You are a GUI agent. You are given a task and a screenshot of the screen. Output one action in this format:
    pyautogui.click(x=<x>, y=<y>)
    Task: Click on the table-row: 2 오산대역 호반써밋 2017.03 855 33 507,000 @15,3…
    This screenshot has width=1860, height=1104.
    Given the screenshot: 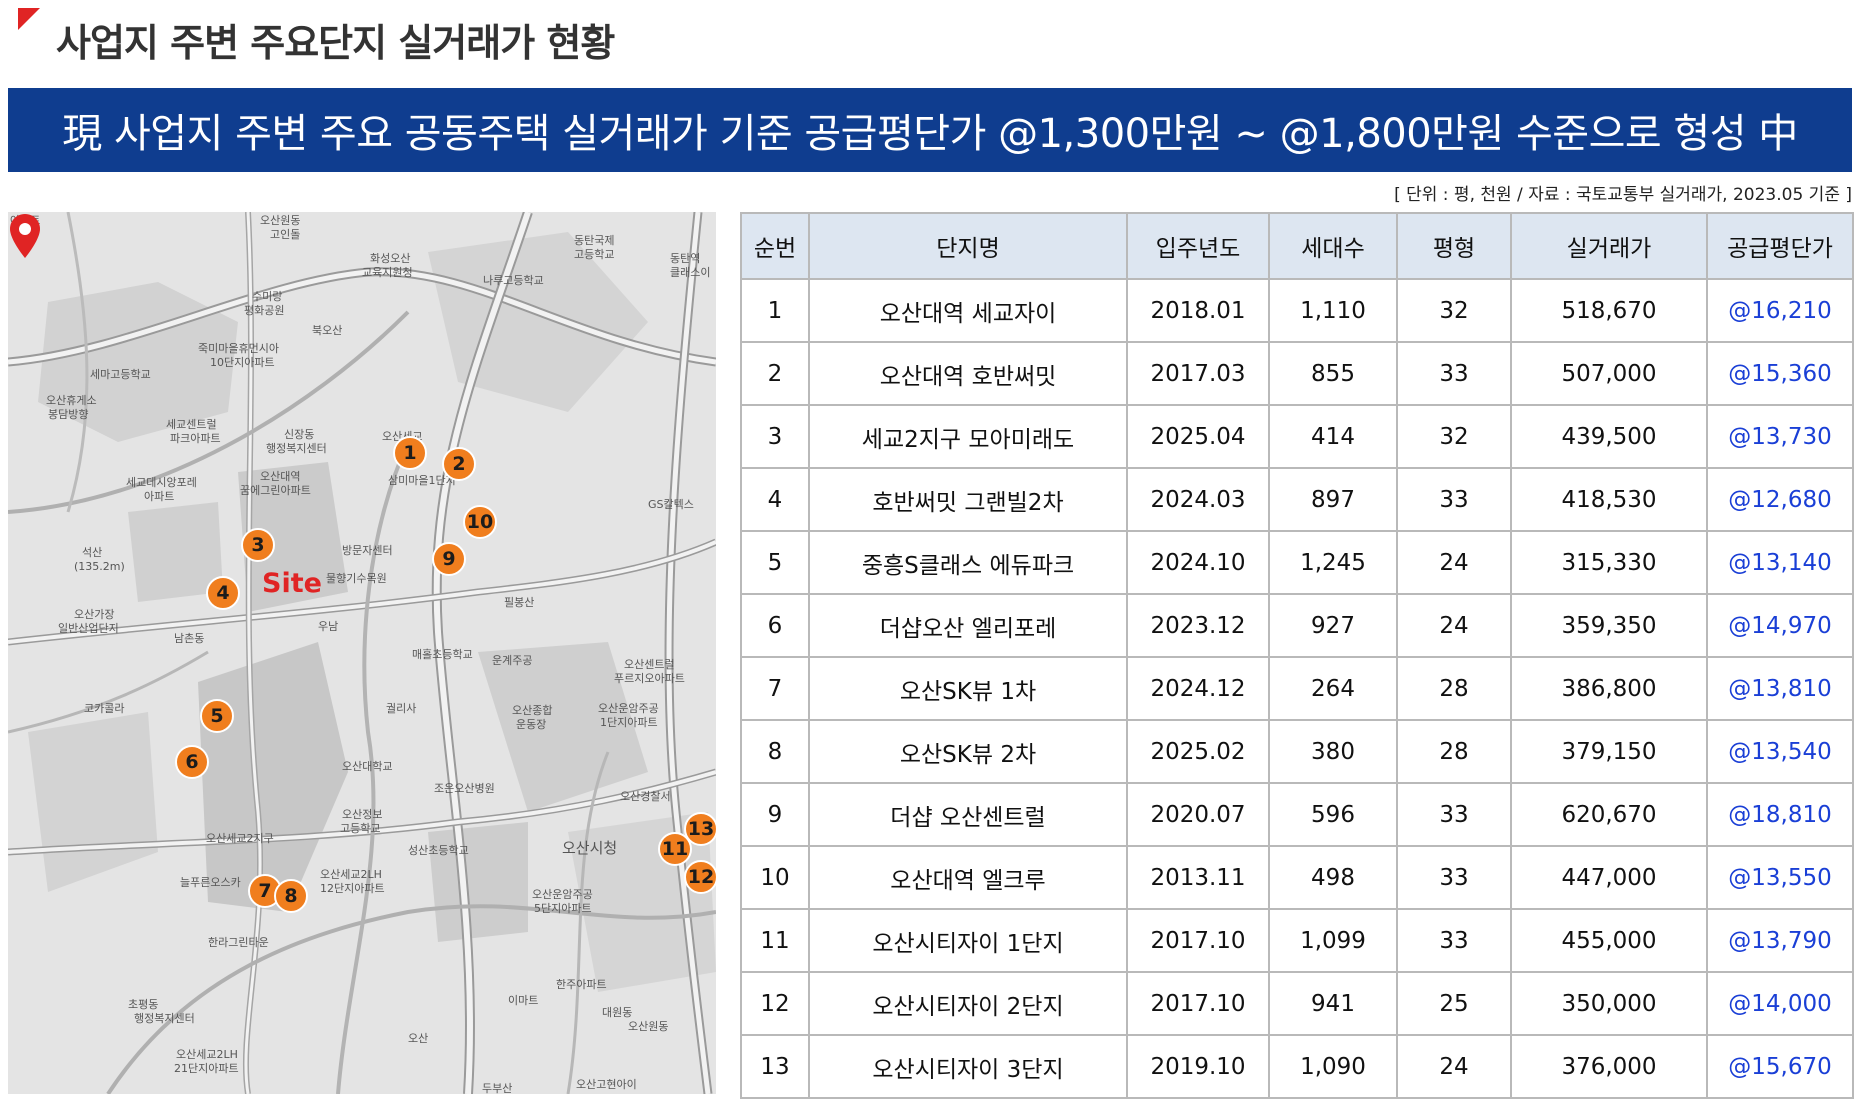 What is the action you would take?
    pyautogui.click(x=1297, y=373)
    